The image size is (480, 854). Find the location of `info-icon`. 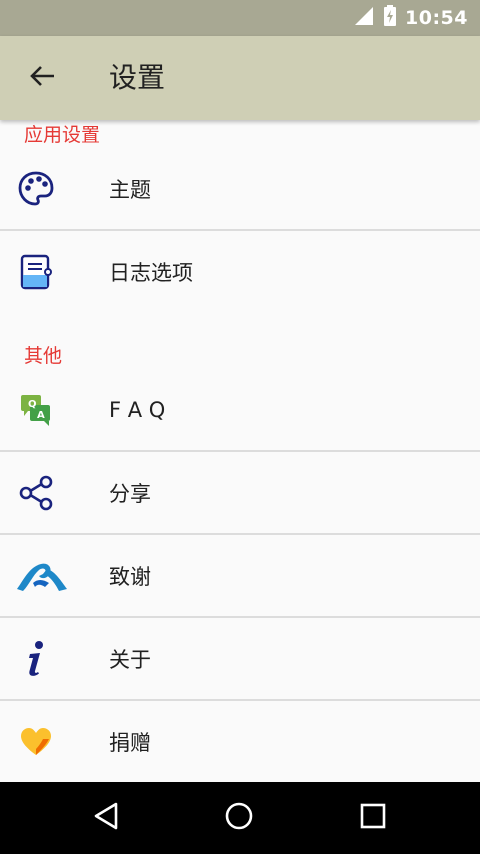

info-icon is located at coordinates (36, 659).